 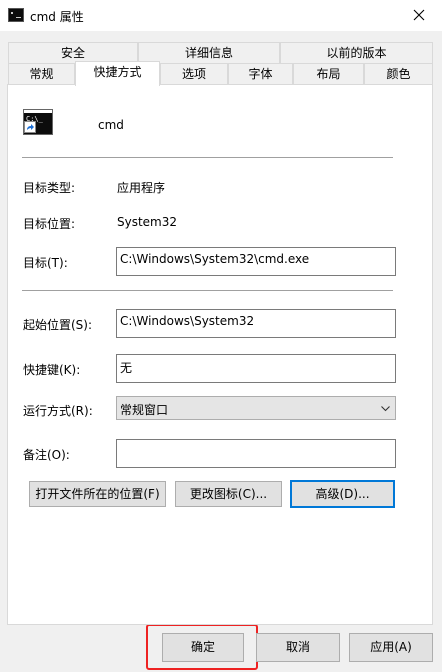 What do you see at coordinates (256, 453) in the screenshot?
I see `comment-field` at bounding box center [256, 453].